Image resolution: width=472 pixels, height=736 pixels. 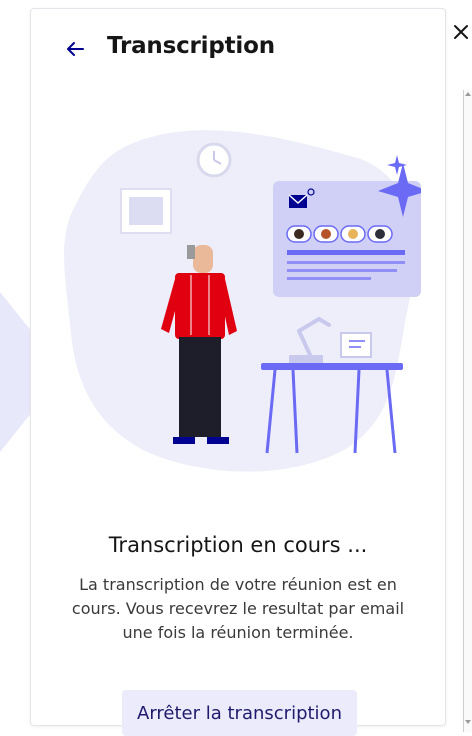 What do you see at coordinates (467, 411) in the screenshot?
I see `right-scrollbar` at bounding box center [467, 411].